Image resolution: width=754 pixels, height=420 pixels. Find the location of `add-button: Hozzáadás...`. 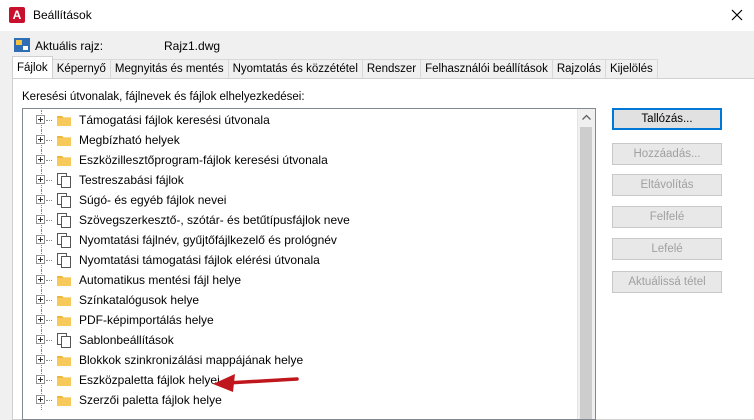

add-button: Hozzáadás... is located at coordinates (667, 154).